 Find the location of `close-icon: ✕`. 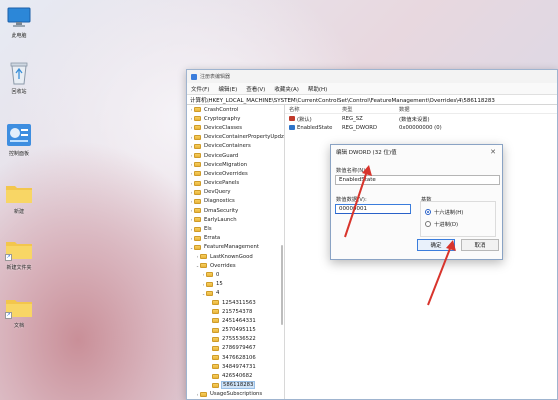

close-icon: ✕ is located at coordinates (493, 152).